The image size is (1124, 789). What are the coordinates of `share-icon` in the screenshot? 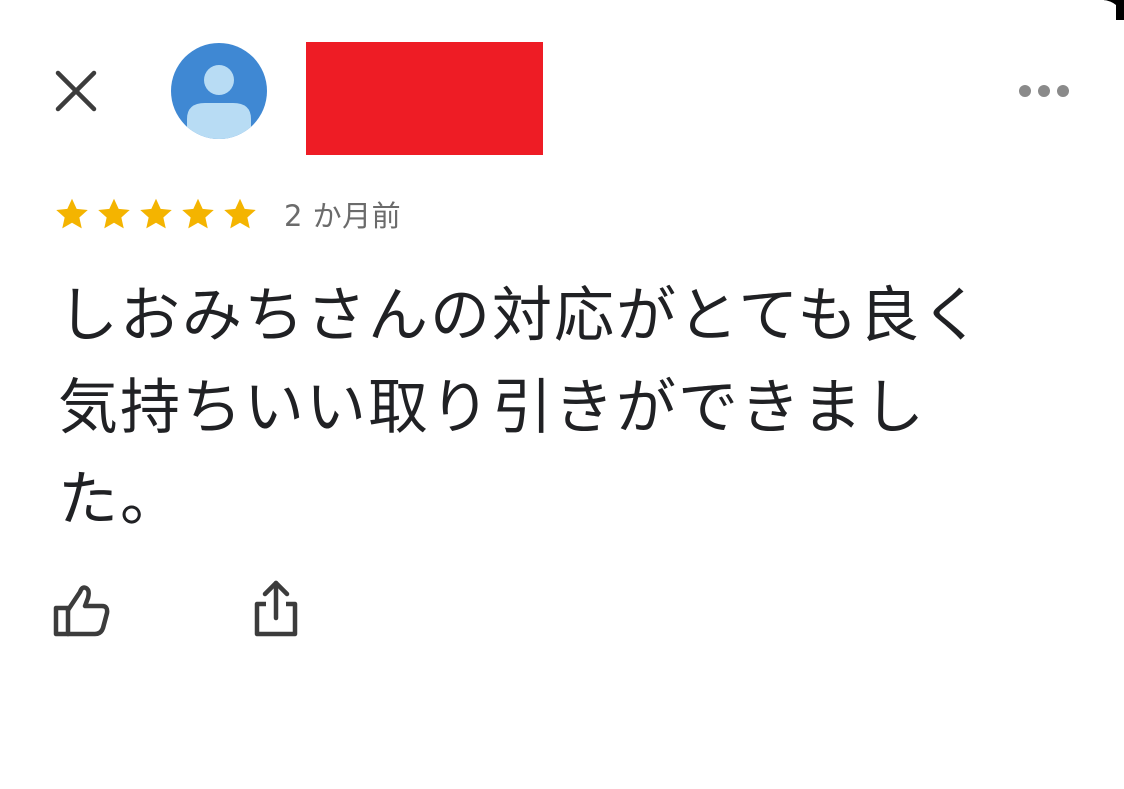 It's located at (276, 608).